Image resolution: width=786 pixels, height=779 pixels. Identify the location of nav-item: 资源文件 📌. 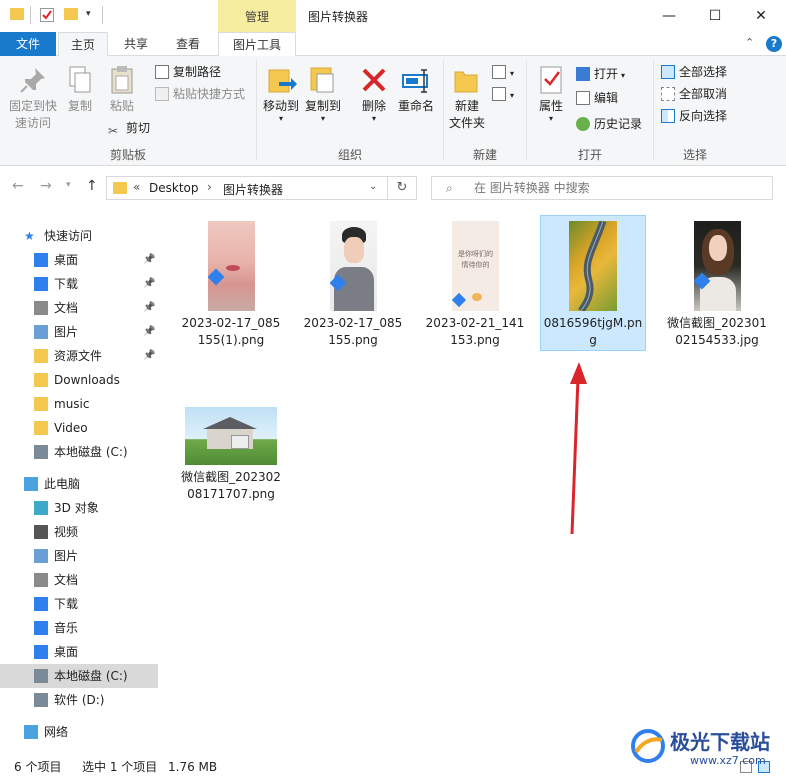
(79, 356).